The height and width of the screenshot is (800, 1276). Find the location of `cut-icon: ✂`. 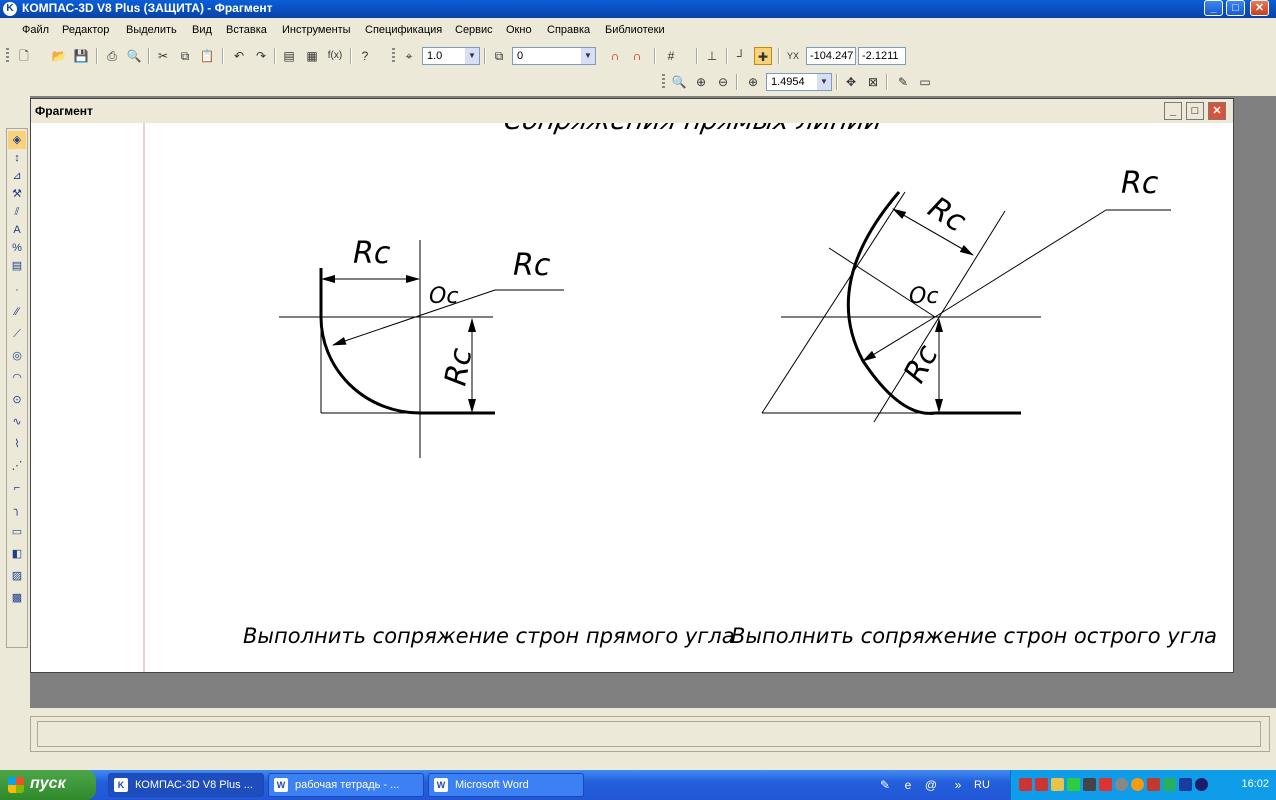

cut-icon: ✂ is located at coordinates (163, 56).